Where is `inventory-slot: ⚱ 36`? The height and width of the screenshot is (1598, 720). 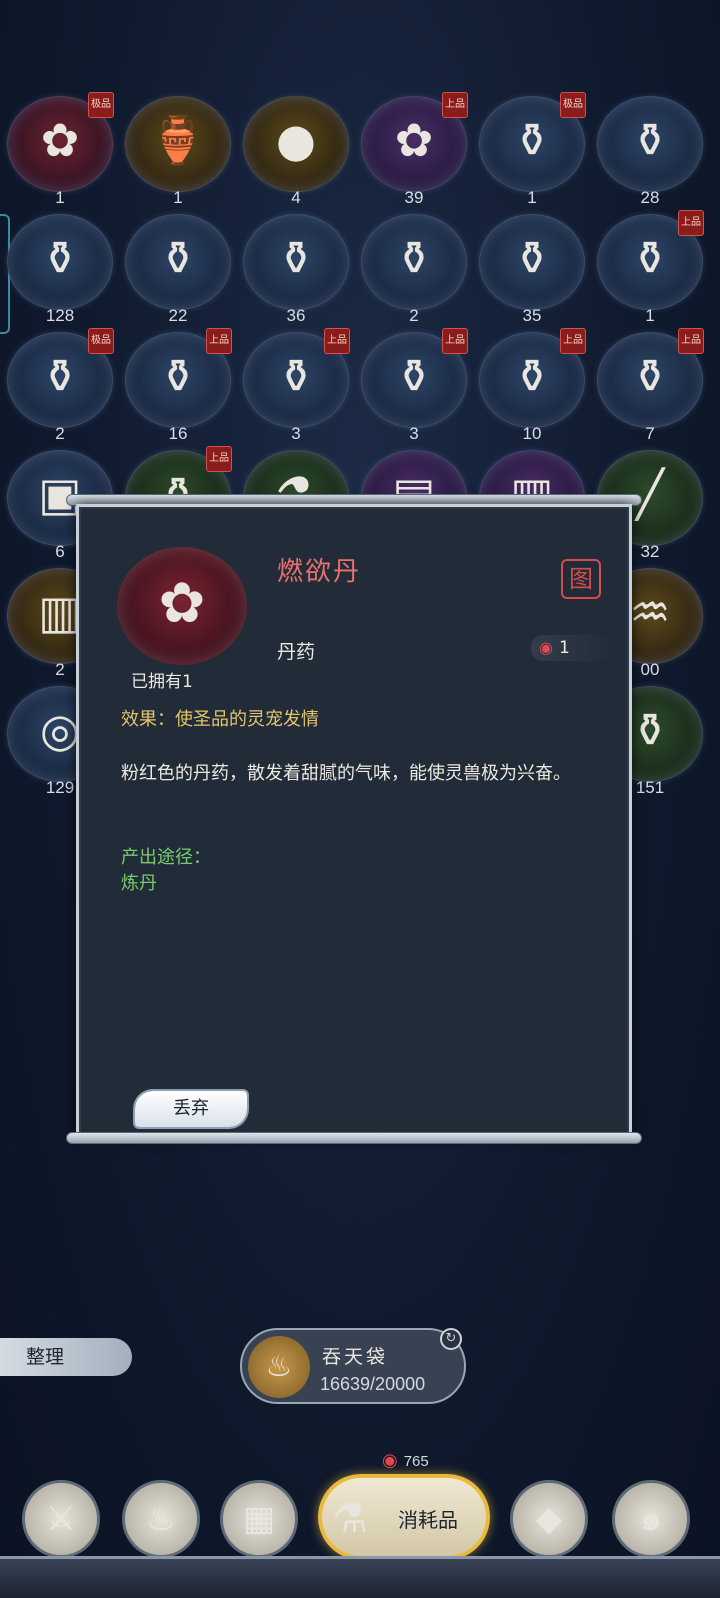
inventory-slot: ⚱ 36 is located at coordinates (296, 265).